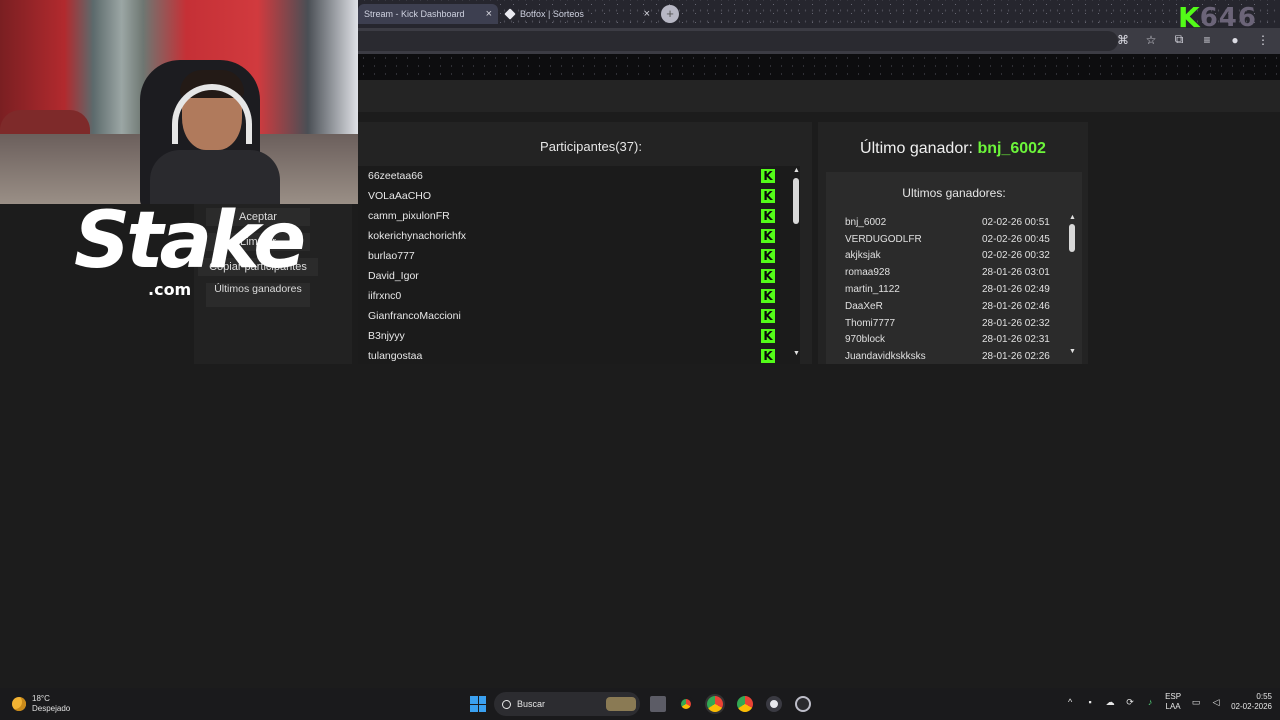  Describe the element at coordinates (414, 316) in the screenshot. I see `participant-name: GianfrancoMaccioni` at that location.